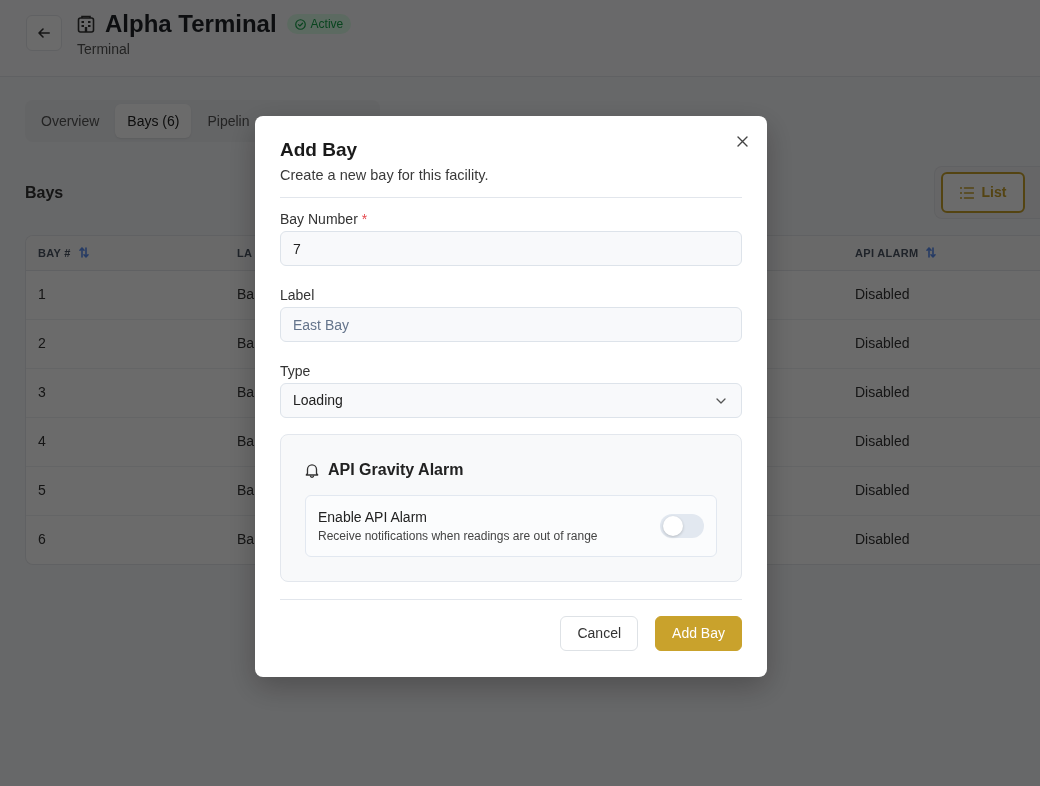 This screenshot has height=786, width=1040. I want to click on toggle-switch, so click(682, 526).